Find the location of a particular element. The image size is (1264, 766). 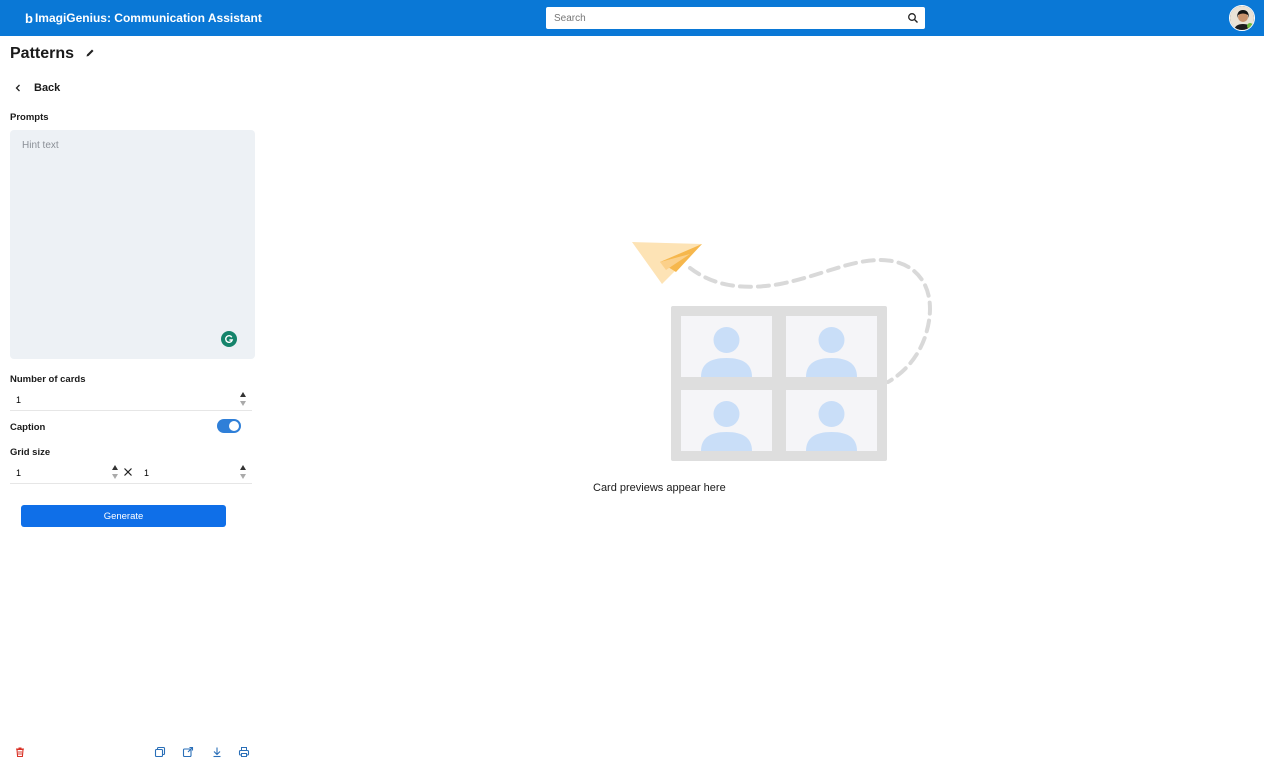

grid-cols-stepper is located at coordinates (243, 472).